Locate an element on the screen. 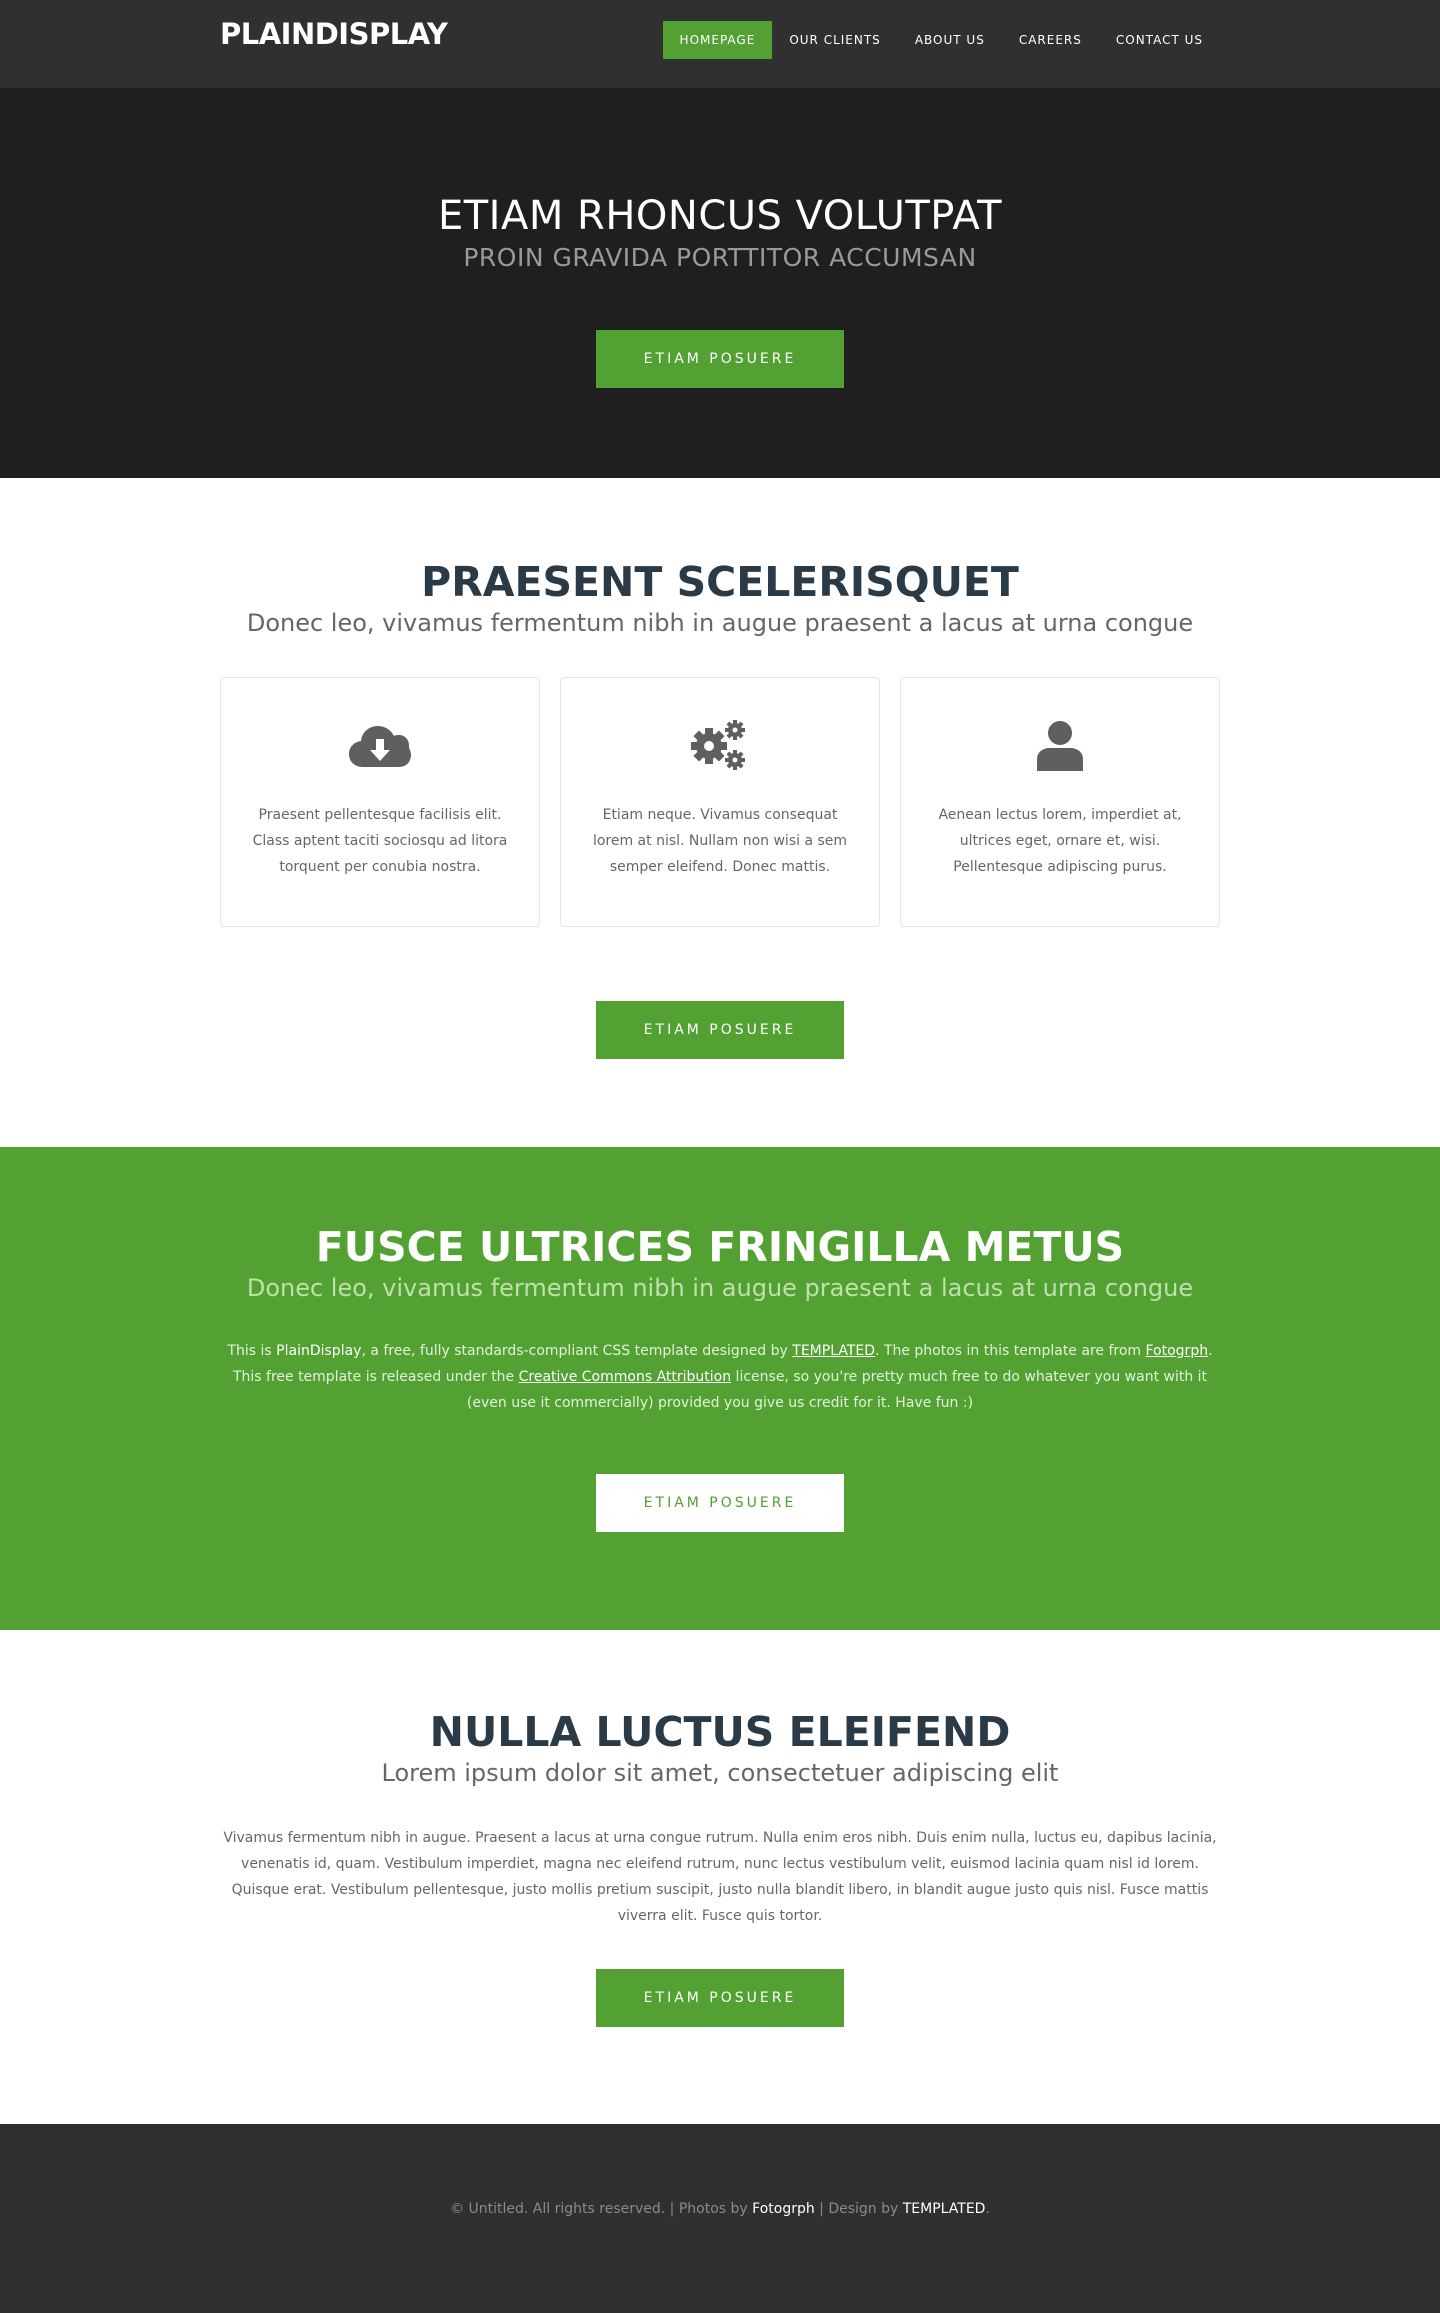  section-three-button: ETIAM POSUERE is located at coordinates (720, 1998).